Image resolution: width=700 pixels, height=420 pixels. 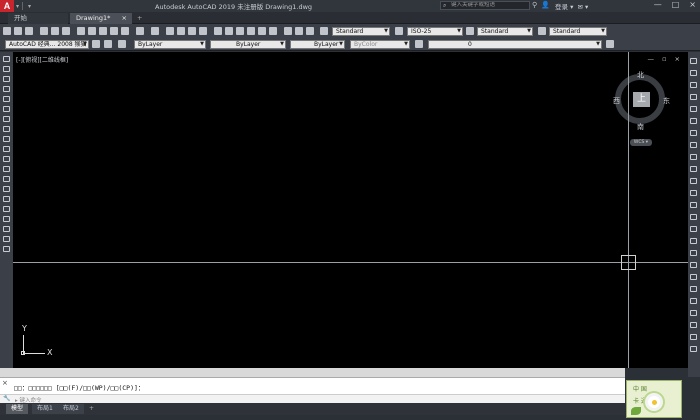 I want to click on mtext-icon, so click(x=6, y=239).